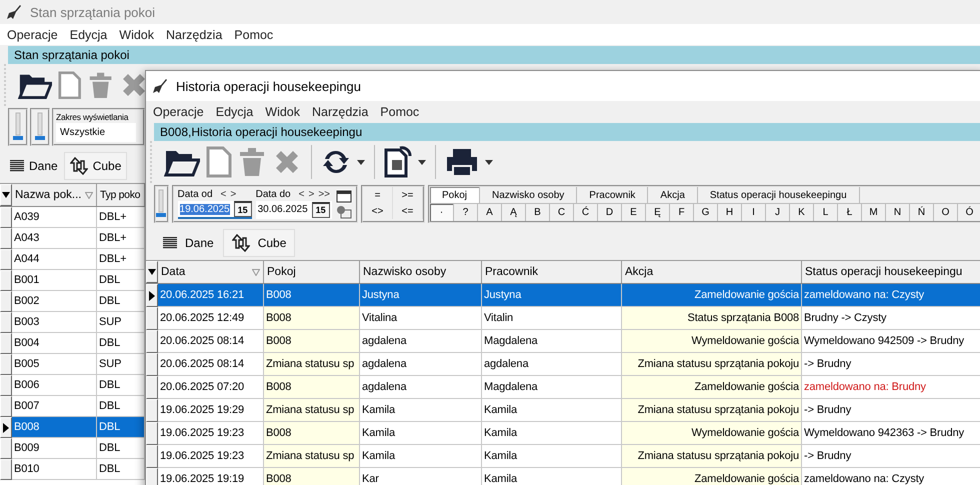 The height and width of the screenshot is (485, 980). Describe the element at coordinates (54, 448) in the screenshot. I see `table-cell: B009` at that location.